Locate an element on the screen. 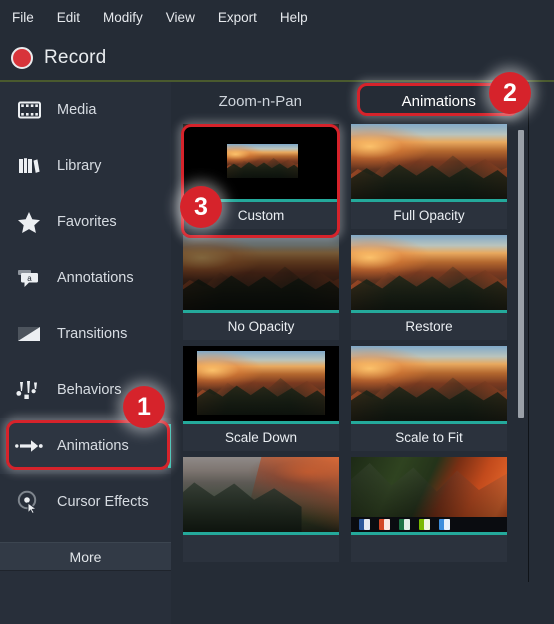 Image resolution: width=554 pixels, height=624 pixels. grid-row: Custom Full Opacity is located at coordinates (345, 176).